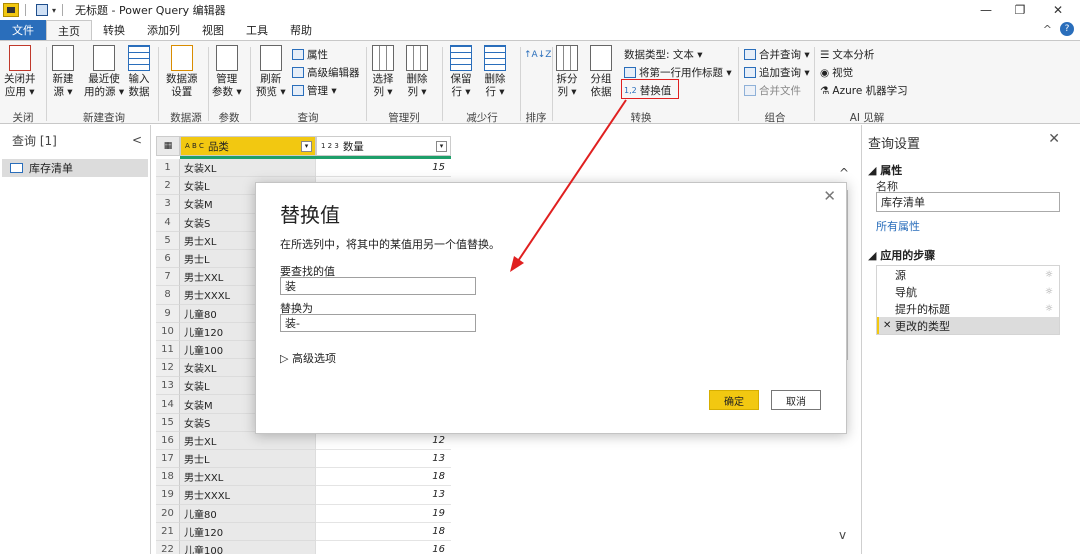 This screenshot has height=554, width=1080. Describe the element at coordinates (836, 72) in the screenshot. I see `vision-button: ◉ 视觉` at that location.